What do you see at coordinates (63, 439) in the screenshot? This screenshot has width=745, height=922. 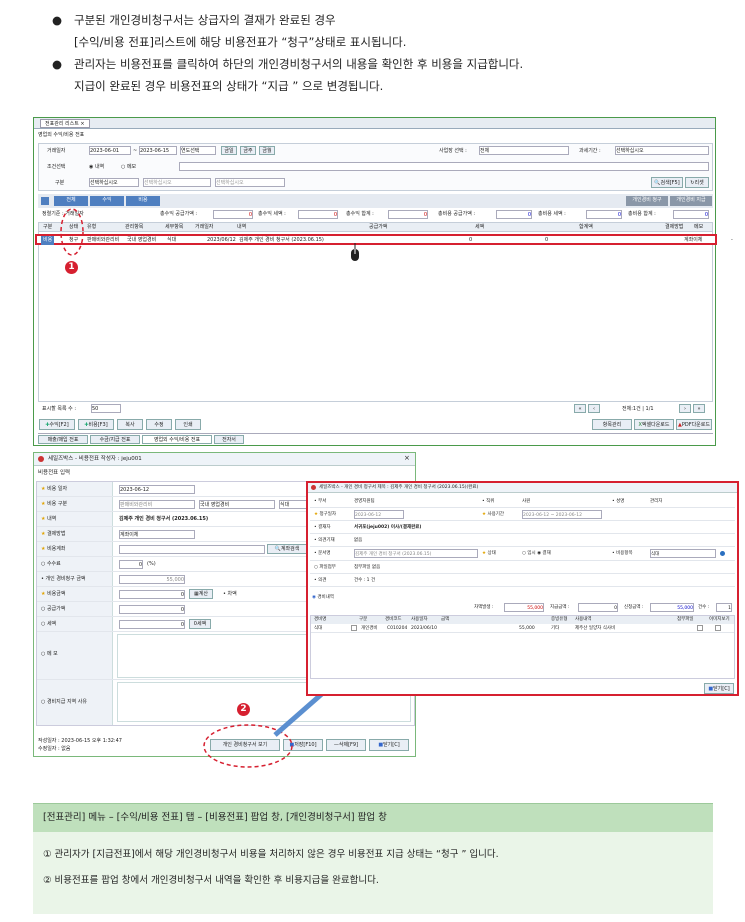 I see `tab-sales-purchase: 매출/매입 전표` at bounding box center [63, 439].